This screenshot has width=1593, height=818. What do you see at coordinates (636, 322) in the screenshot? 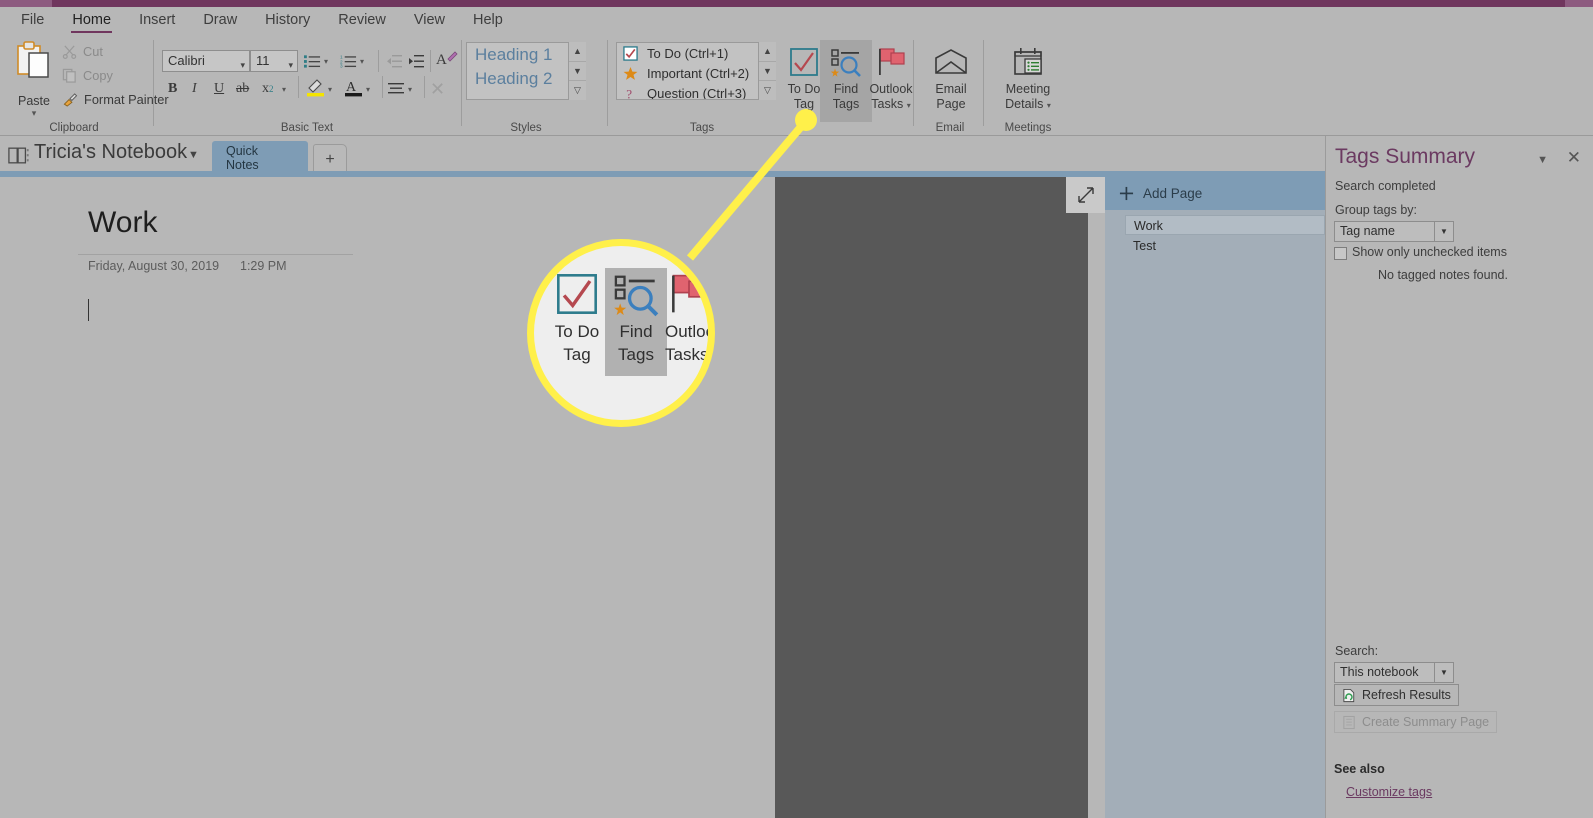
I see `callout-find-tags-button: Find Tags` at bounding box center [636, 322].